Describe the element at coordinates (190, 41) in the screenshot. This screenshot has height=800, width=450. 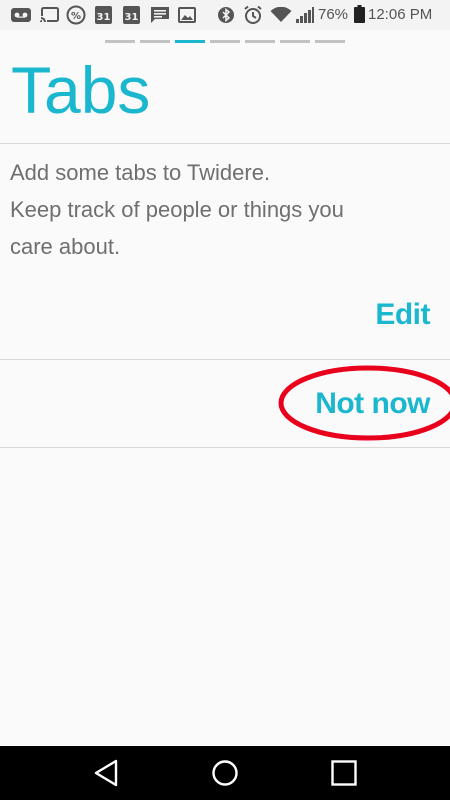
I see `page-indicator-dot-active` at that location.